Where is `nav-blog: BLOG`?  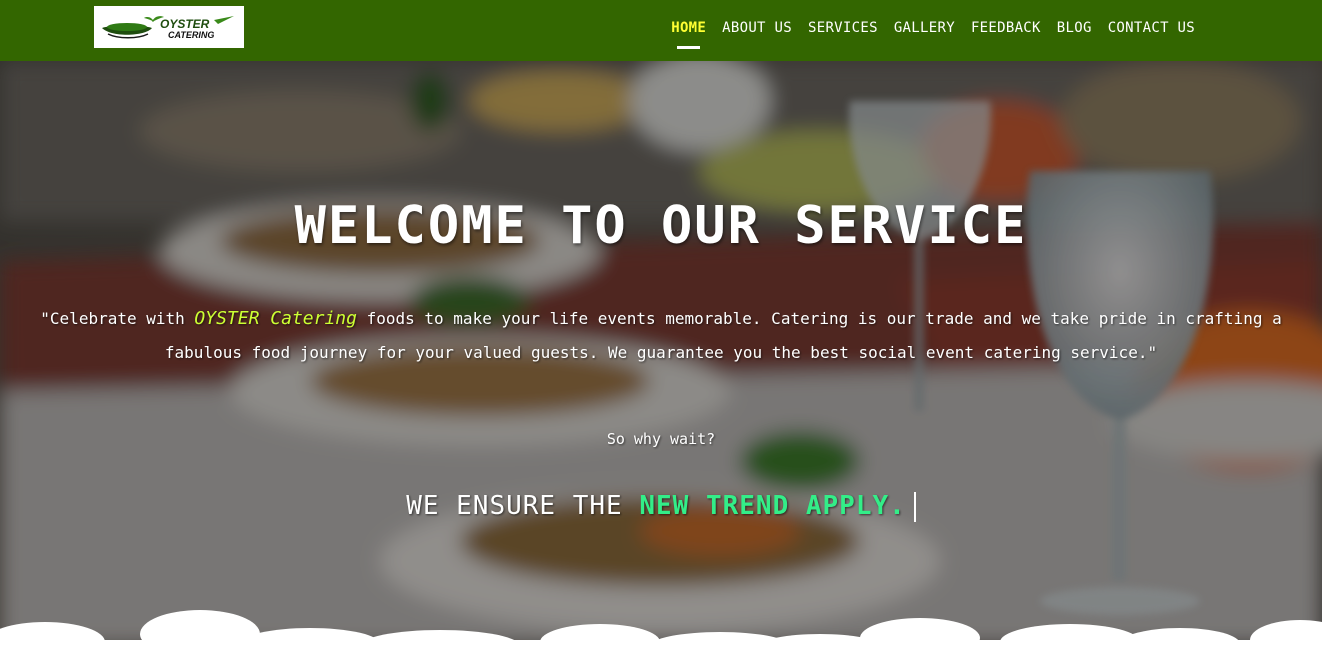
nav-blog: BLOG is located at coordinates (1074, 28).